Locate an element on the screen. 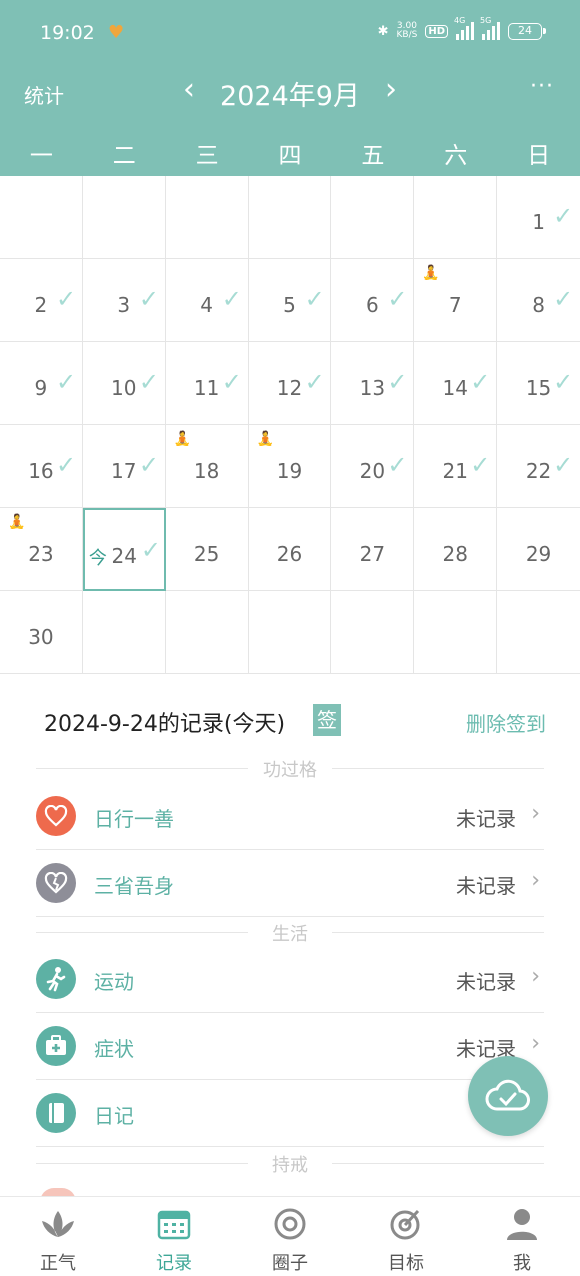 Image resolution: width=580 pixels, height=1276 pixels. signed-badge: 签 is located at coordinates (327, 720).